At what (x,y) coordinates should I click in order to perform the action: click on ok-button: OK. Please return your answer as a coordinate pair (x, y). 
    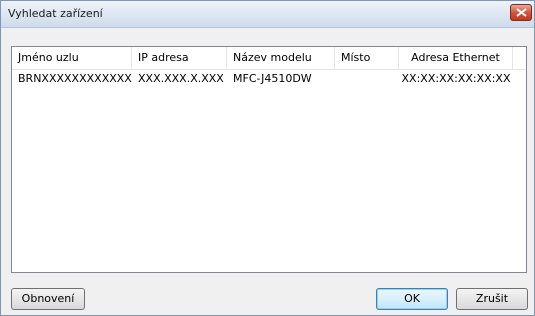
    Looking at the image, I should click on (412, 299).